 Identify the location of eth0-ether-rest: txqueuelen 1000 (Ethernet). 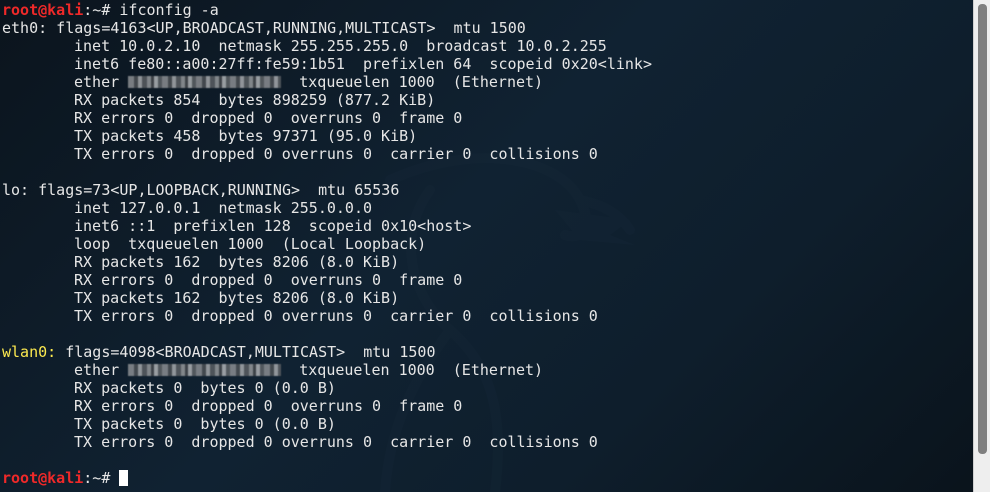
(421, 82).